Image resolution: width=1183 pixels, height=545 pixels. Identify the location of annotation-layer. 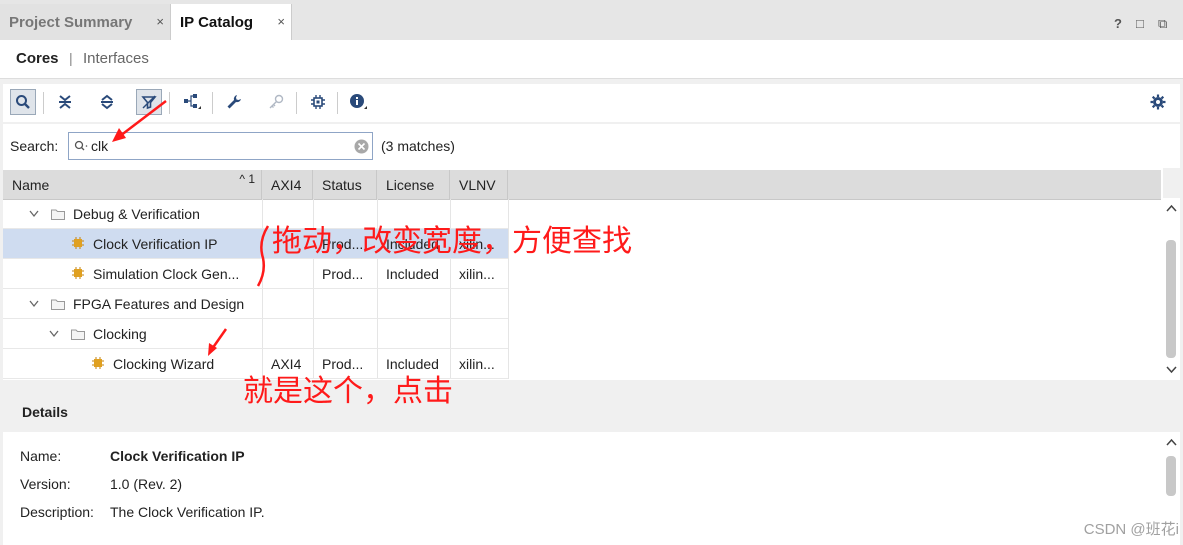
(191, 228).